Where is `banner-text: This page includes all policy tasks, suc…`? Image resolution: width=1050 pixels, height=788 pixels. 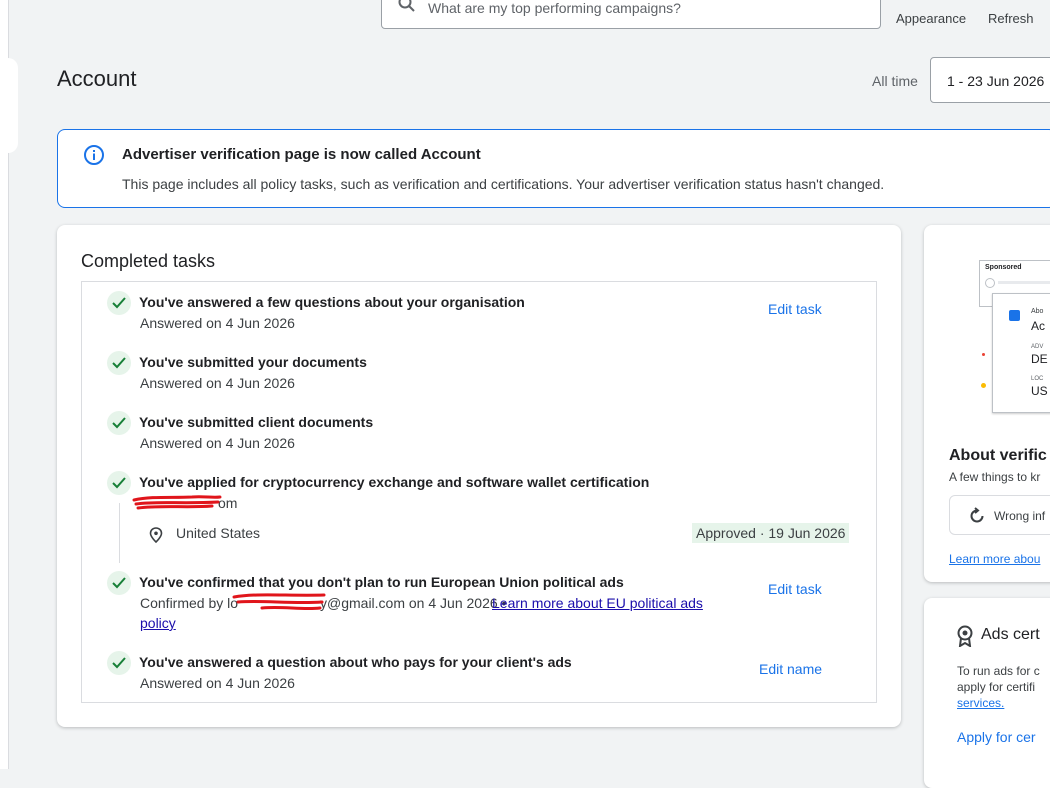 banner-text: This page includes all policy tasks, suc… is located at coordinates (503, 184).